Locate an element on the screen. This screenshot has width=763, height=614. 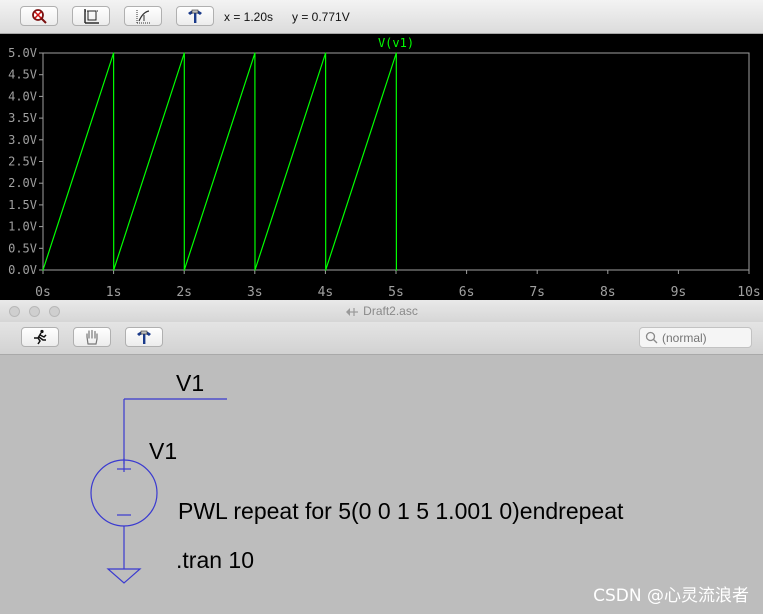
net-label: V1 is located at coordinates (190, 383).